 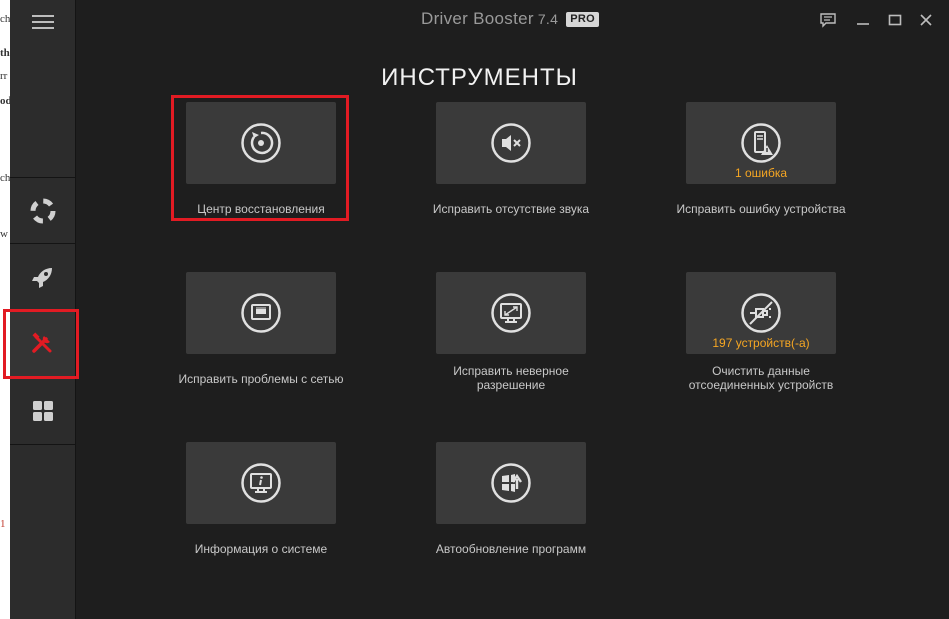 What do you see at coordinates (761, 173) in the screenshot?
I see `error-count-badge: 1 ошибка` at bounding box center [761, 173].